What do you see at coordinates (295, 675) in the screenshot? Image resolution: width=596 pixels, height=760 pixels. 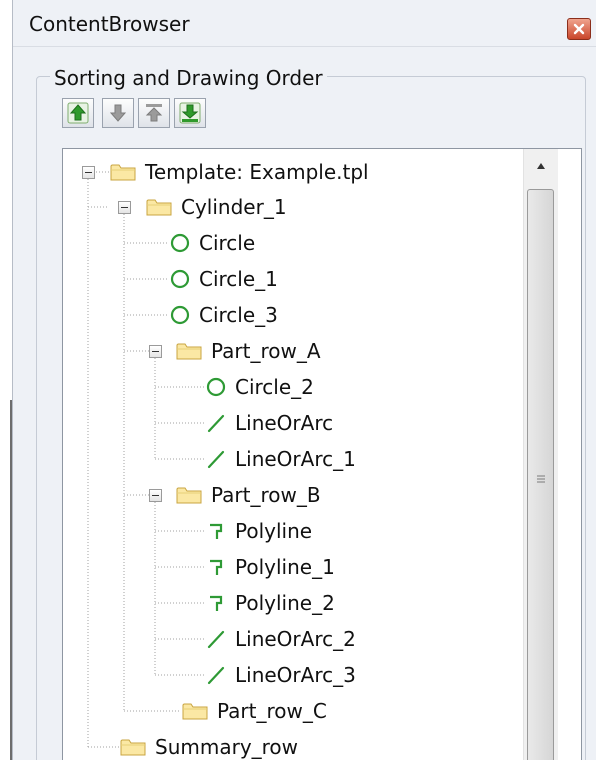 I see `tree-node-label: LineOrArc_3` at bounding box center [295, 675].